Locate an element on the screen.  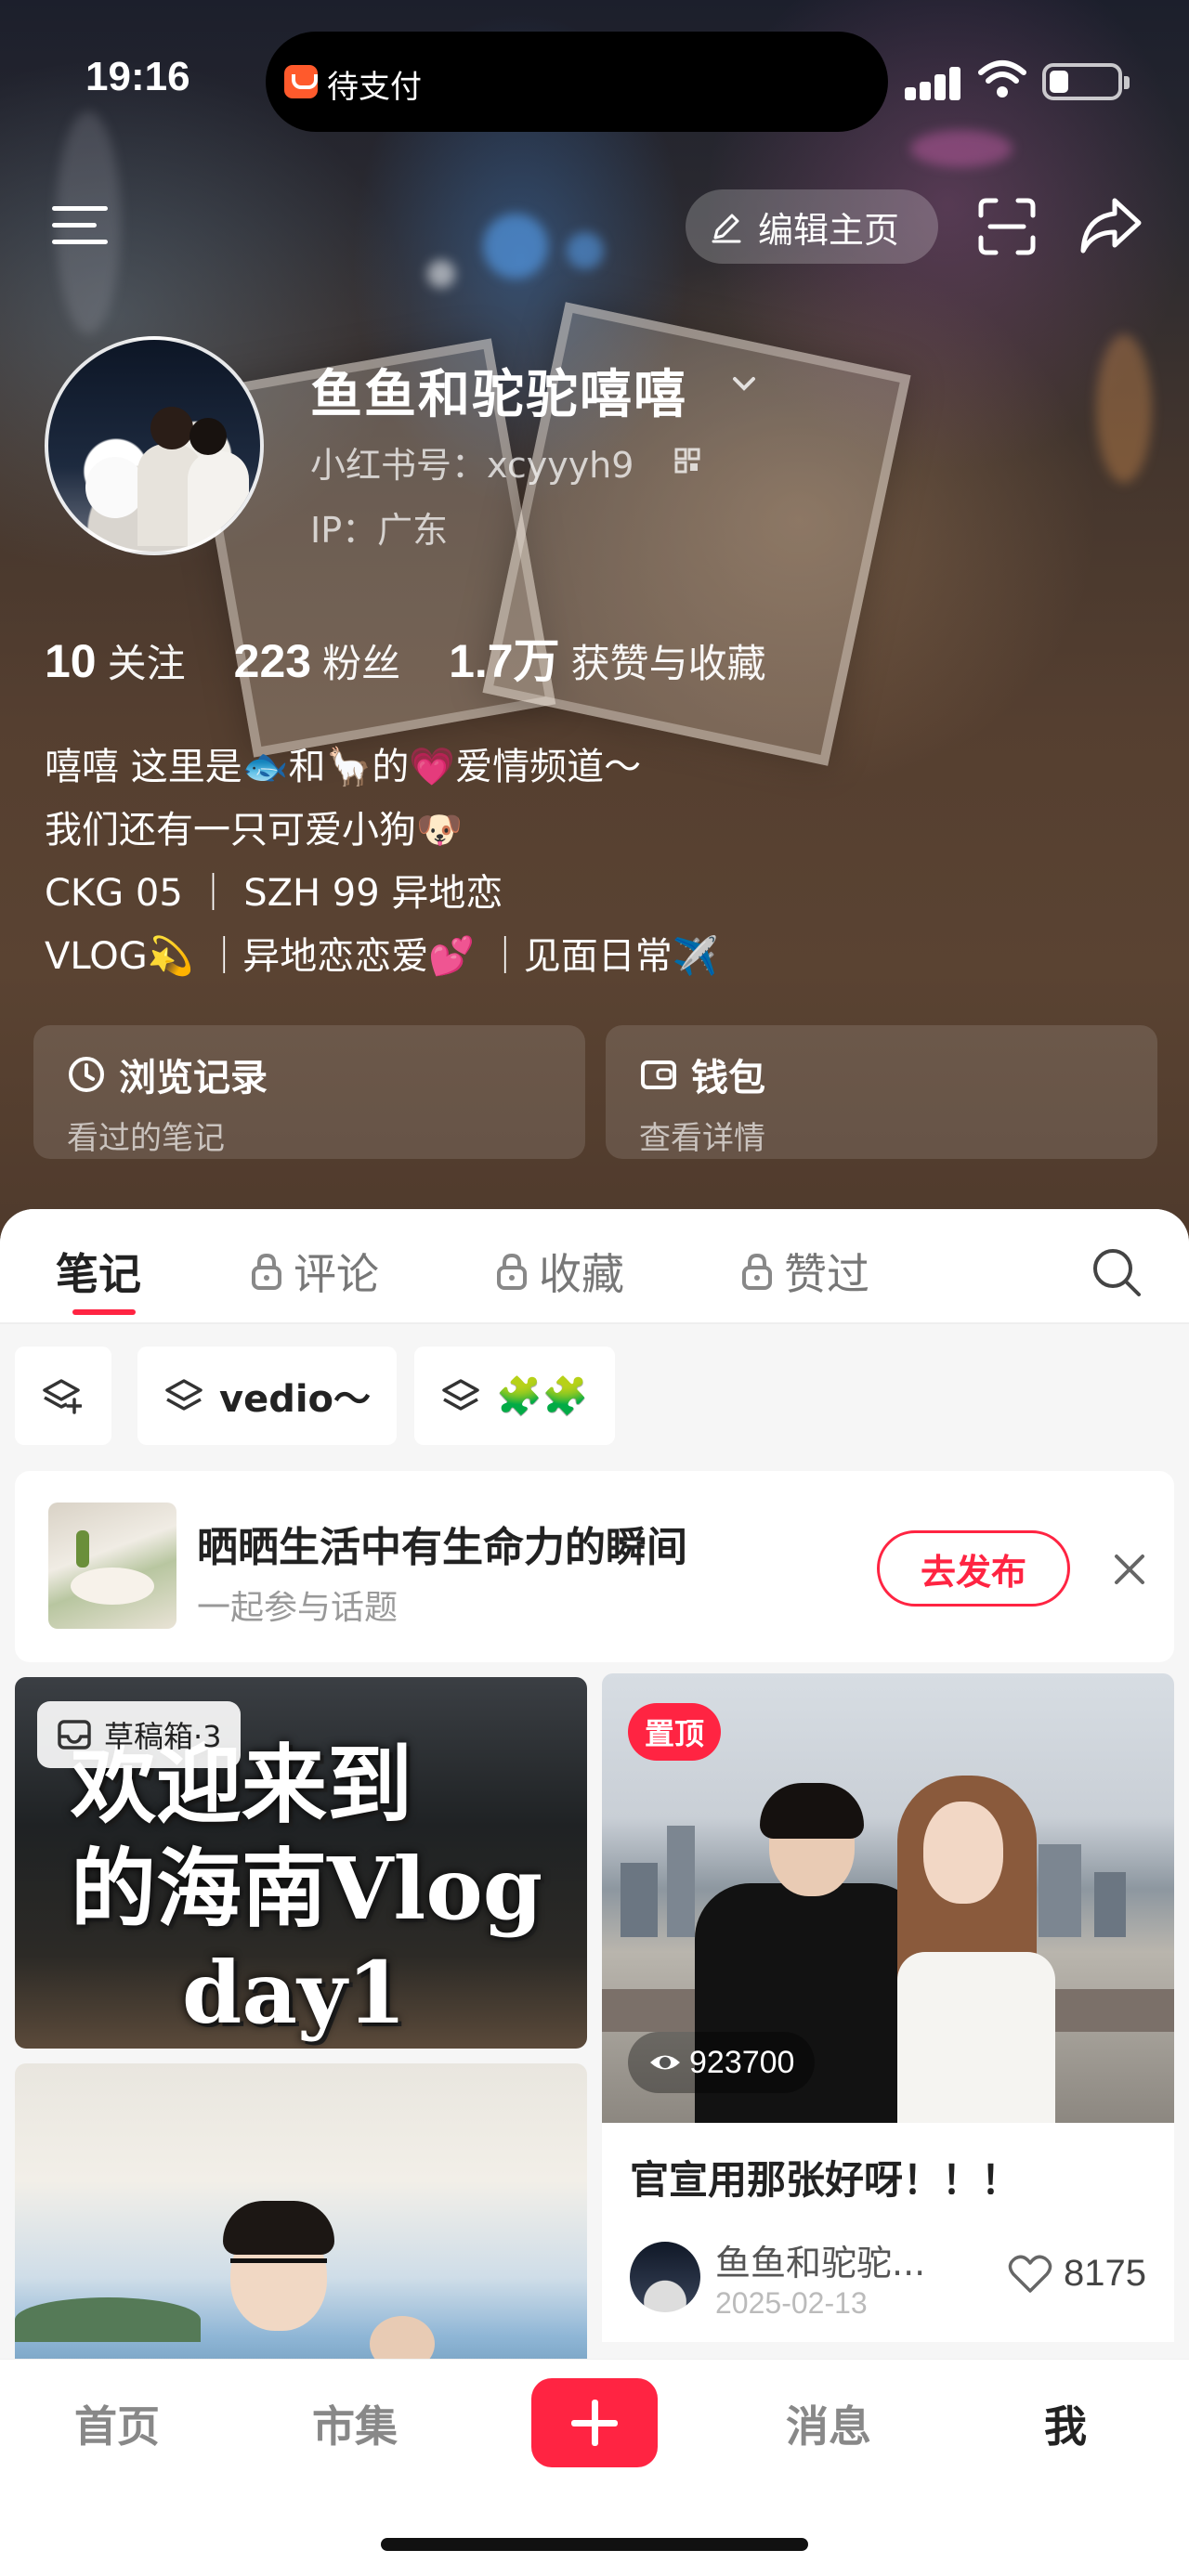
pencil-icon is located at coordinates (727, 228).